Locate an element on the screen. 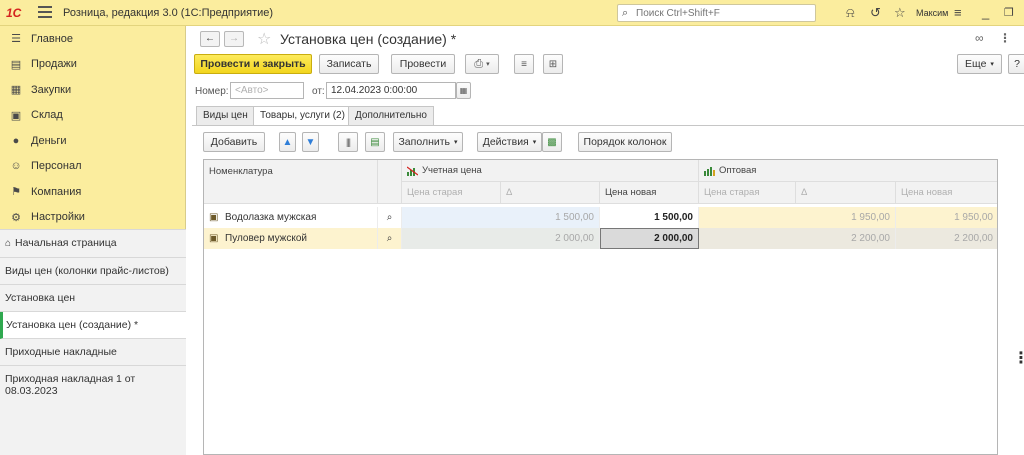  barcode-button: ||| is located at coordinates (348, 142).